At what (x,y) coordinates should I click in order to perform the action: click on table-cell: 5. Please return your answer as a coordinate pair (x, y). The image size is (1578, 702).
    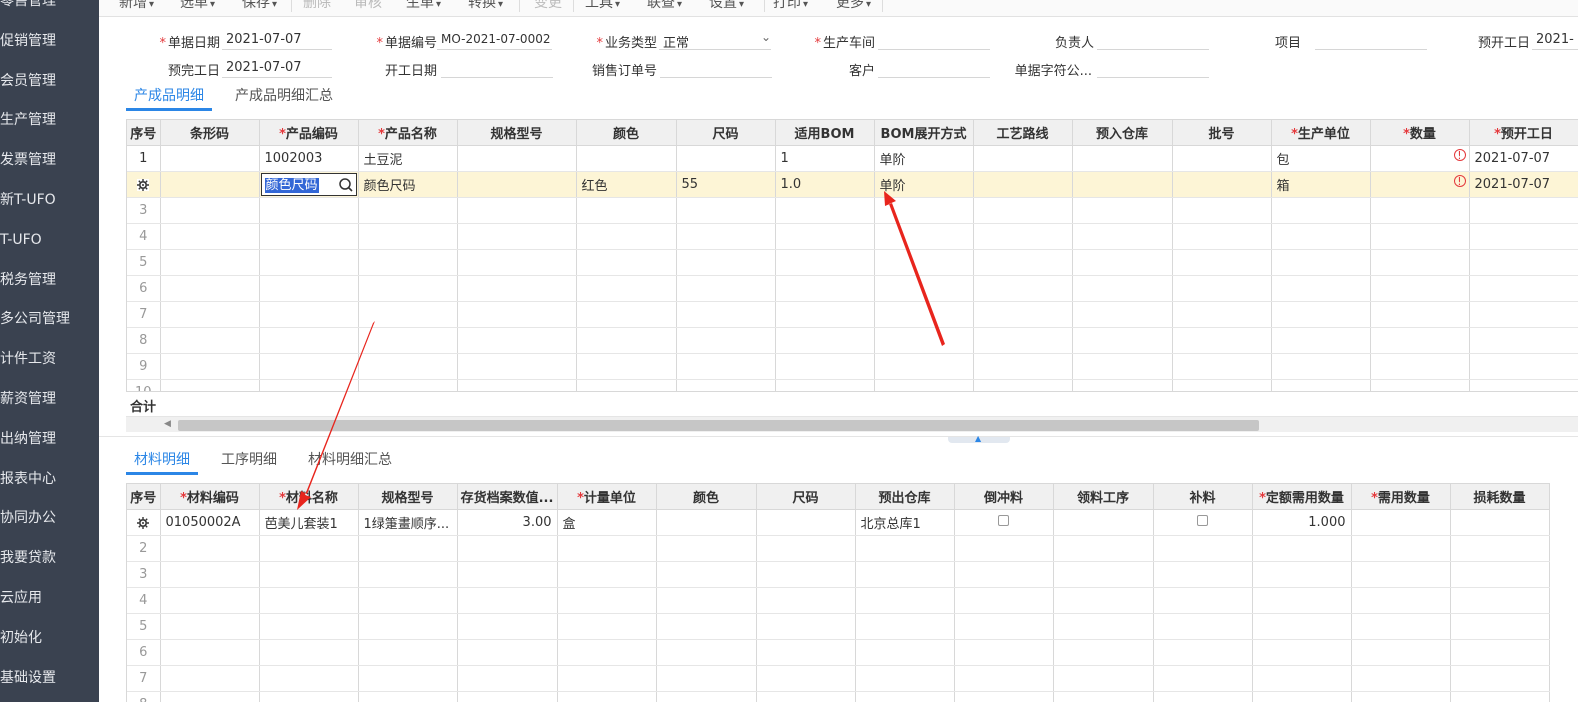
    Looking at the image, I should click on (144, 262).